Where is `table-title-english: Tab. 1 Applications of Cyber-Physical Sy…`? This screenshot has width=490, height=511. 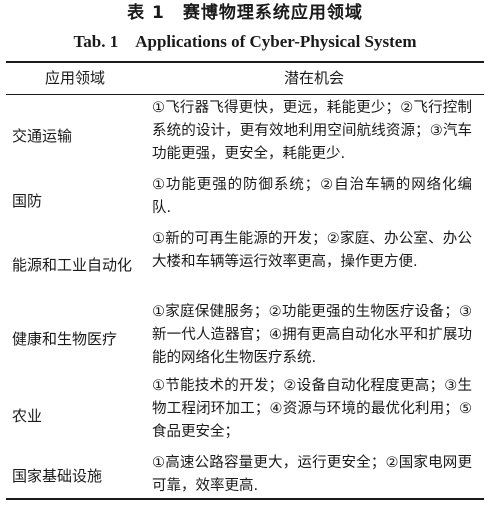
table-title-english: Tab. 1 Applications of Cyber-Physical Sy… is located at coordinates (245, 41).